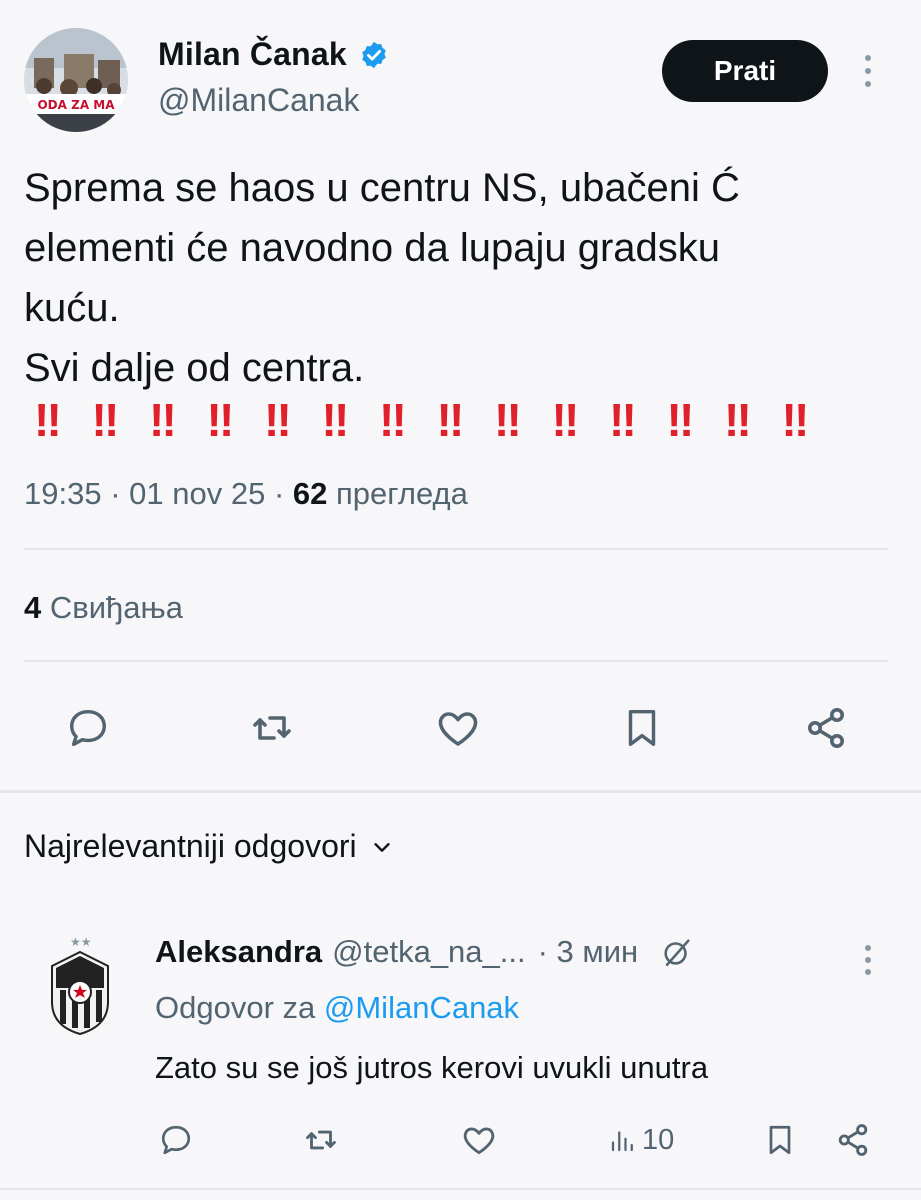 Image resolution: width=921 pixels, height=1200 pixels. I want to click on verified-badge-icon, so click(374, 55).